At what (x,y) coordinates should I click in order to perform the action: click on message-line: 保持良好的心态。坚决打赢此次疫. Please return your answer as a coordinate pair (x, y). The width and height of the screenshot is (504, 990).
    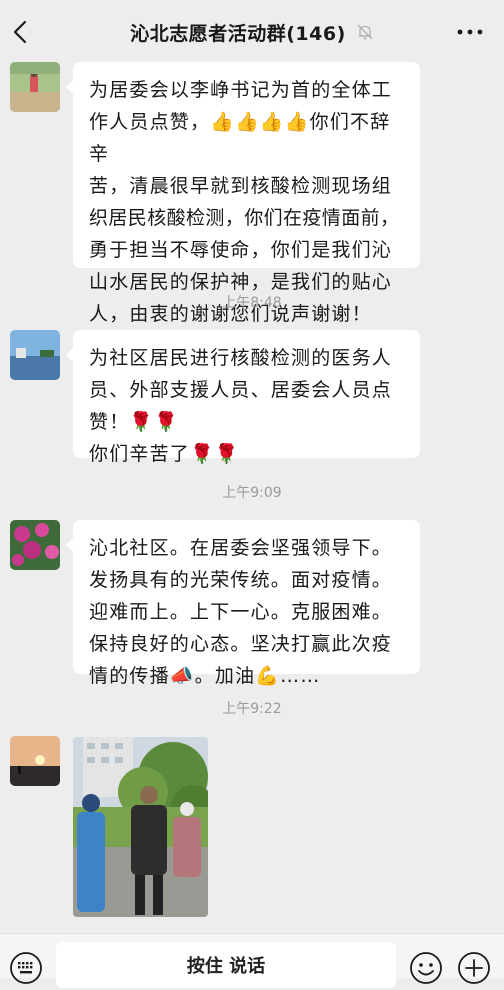
    Looking at the image, I should click on (241, 644).